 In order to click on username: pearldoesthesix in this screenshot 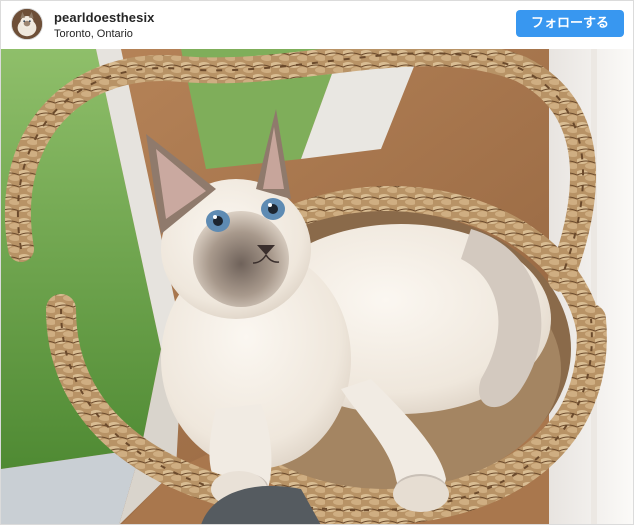, I will do `click(104, 17)`.